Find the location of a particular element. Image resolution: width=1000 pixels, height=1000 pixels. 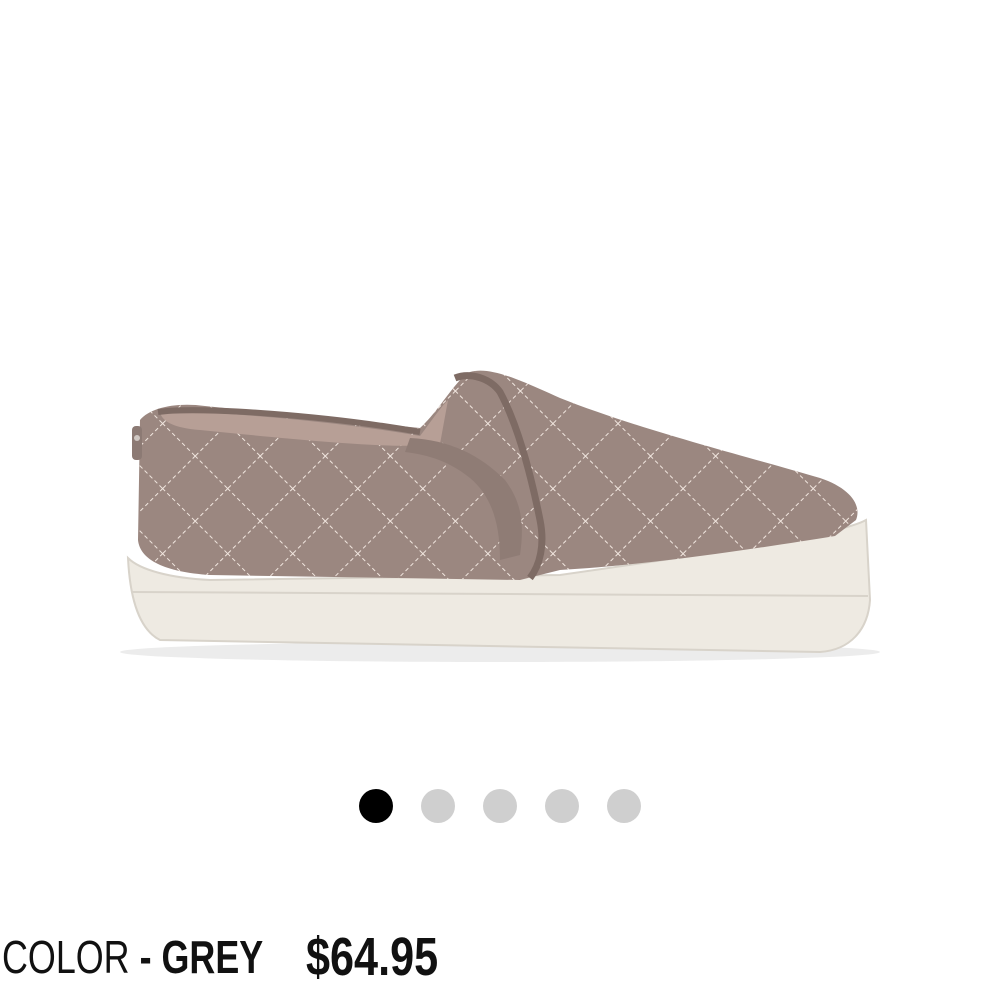

color-label: COLOR is located at coordinates (66, 957).